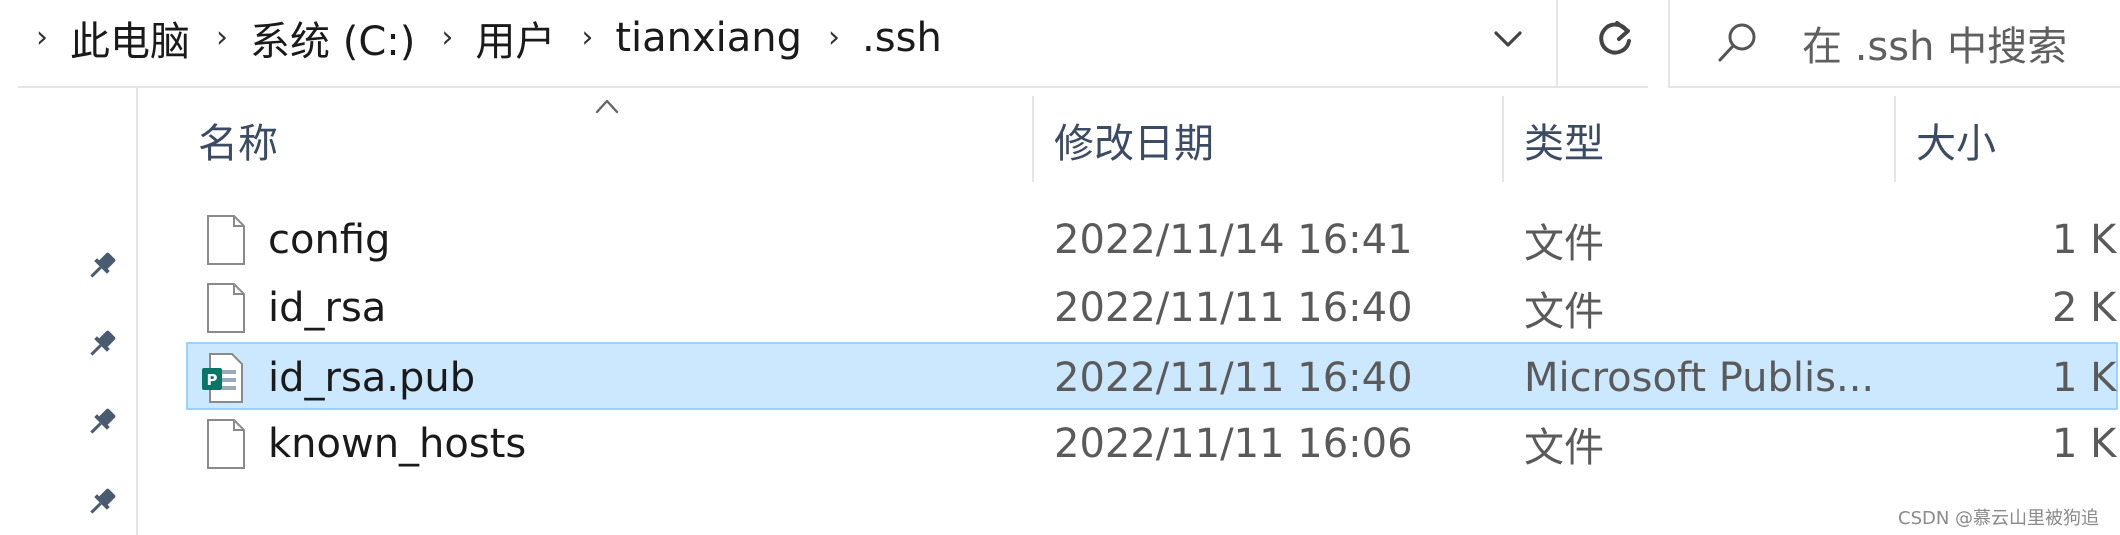 Image resolution: width=2120 pixels, height=535 pixels. What do you see at coordinates (1737, 42) in the screenshot?
I see `search-icon` at bounding box center [1737, 42].